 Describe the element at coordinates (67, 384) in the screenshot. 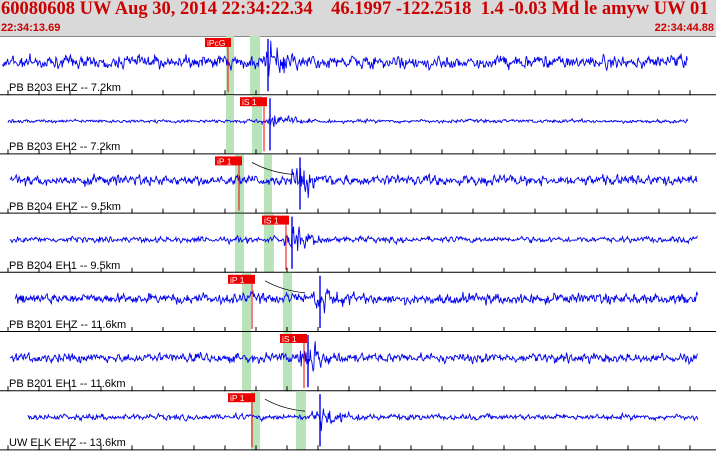

I see `trace-label: PB B201 EH1 -- 11.6km` at that location.